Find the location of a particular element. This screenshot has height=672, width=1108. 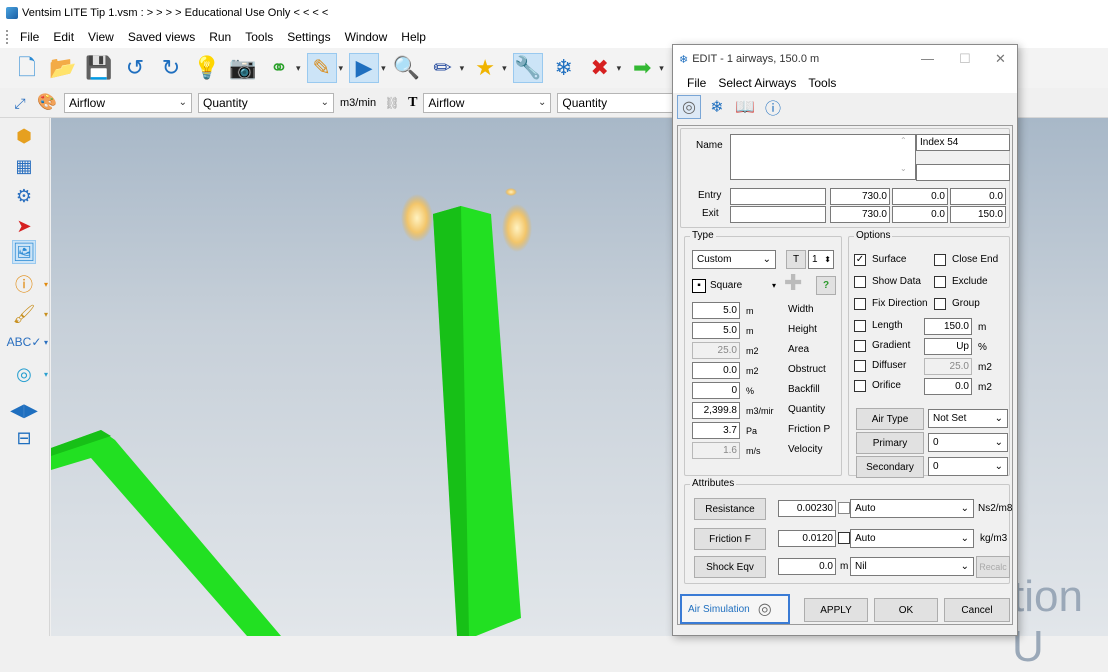

play-circle-icon: ▶ is located at coordinates (364, 68).